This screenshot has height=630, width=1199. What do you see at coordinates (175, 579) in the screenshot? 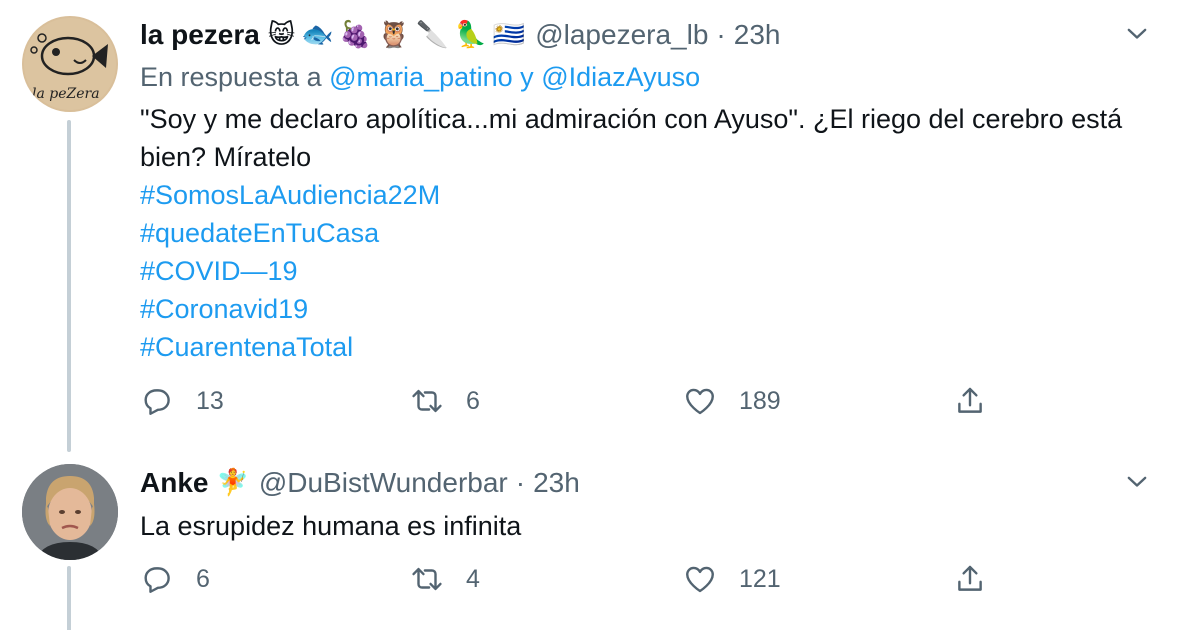
I see `reply-button: 6` at bounding box center [175, 579].